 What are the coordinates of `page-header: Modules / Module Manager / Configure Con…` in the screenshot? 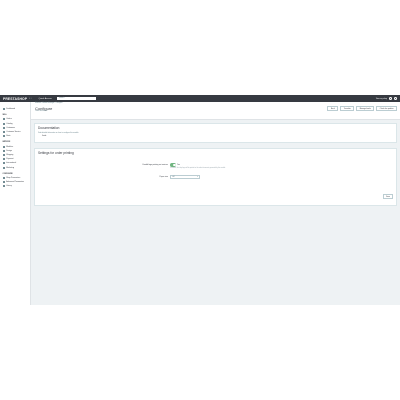 It's located at (215, 111).